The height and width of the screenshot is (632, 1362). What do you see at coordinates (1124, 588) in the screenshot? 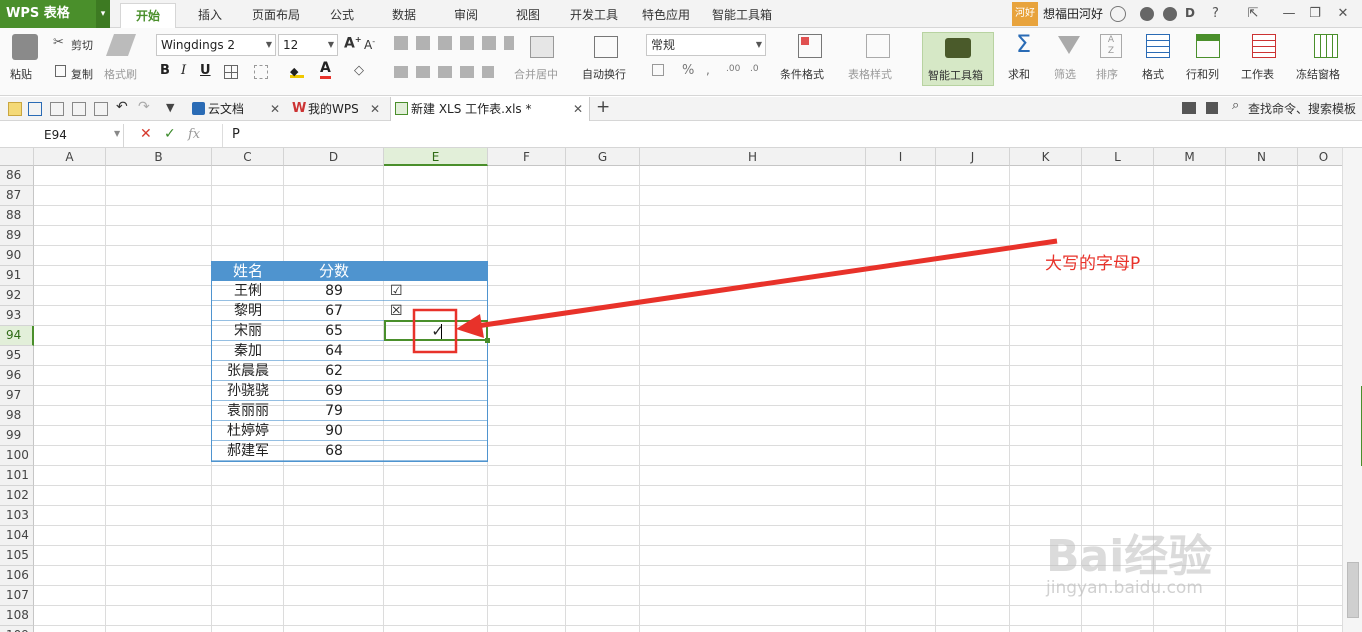
I see `baidu-watermark-url: jingyan.baidu.com` at bounding box center [1124, 588].